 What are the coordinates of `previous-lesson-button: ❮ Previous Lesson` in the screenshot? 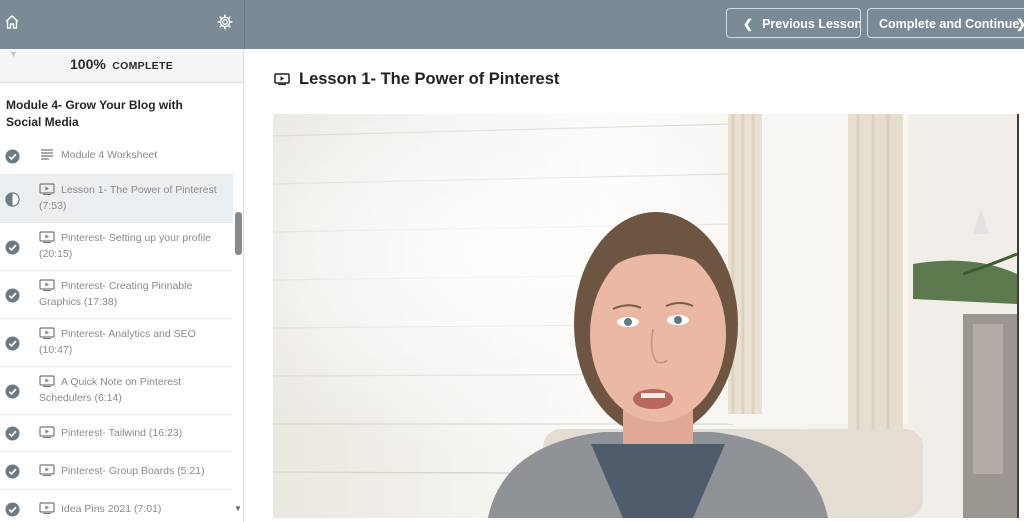 It's located at (793, 23).